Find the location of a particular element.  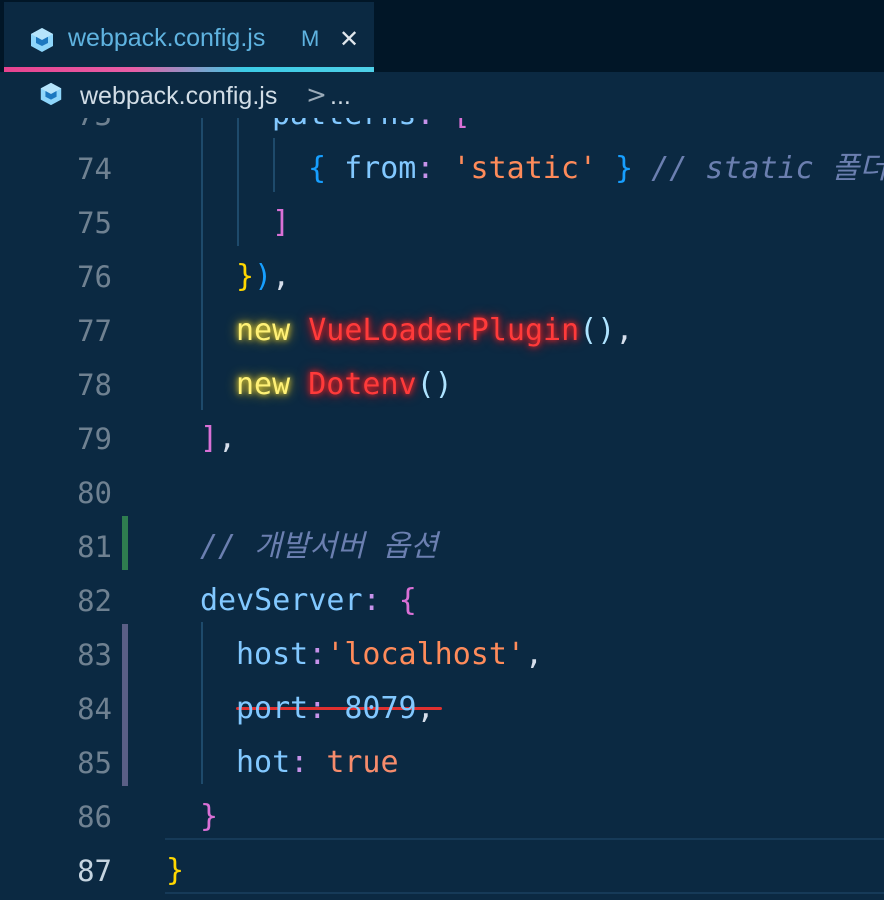

tab-filename: webpack.config.js is located at coordinates (167, 38).